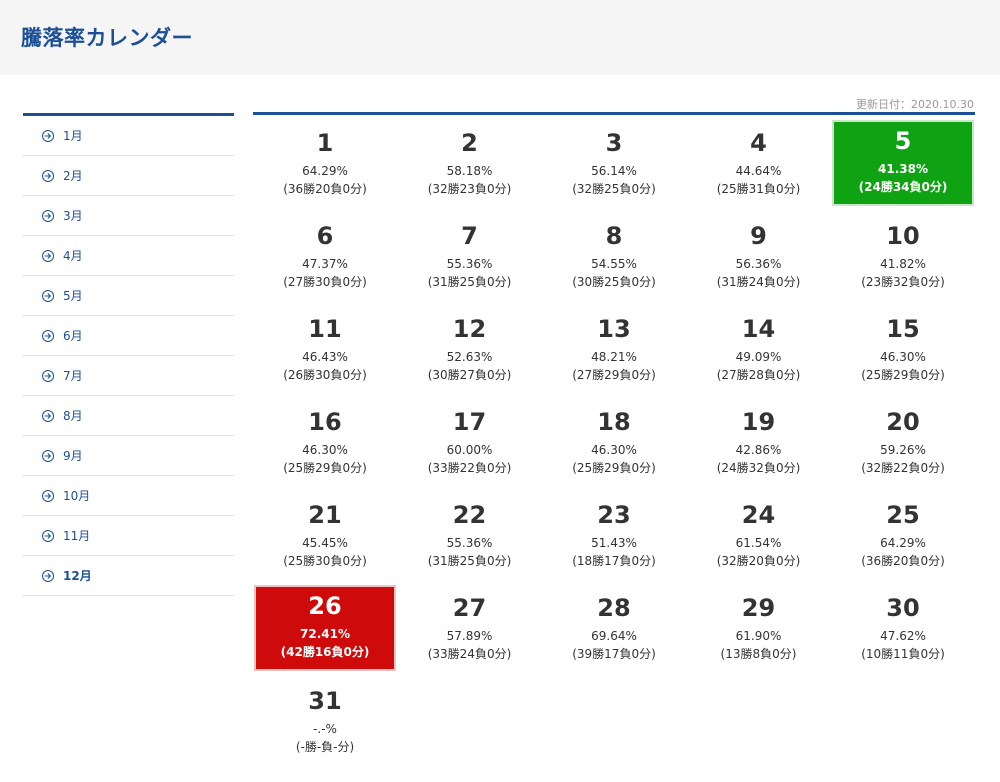 Image resolution: width=1000 pixels, height=782 pixels. Describe the element at coordinates (614, 535) in the screenshot. I see `day-cell: 23 51.43% (18勝17負0分)` at that location.